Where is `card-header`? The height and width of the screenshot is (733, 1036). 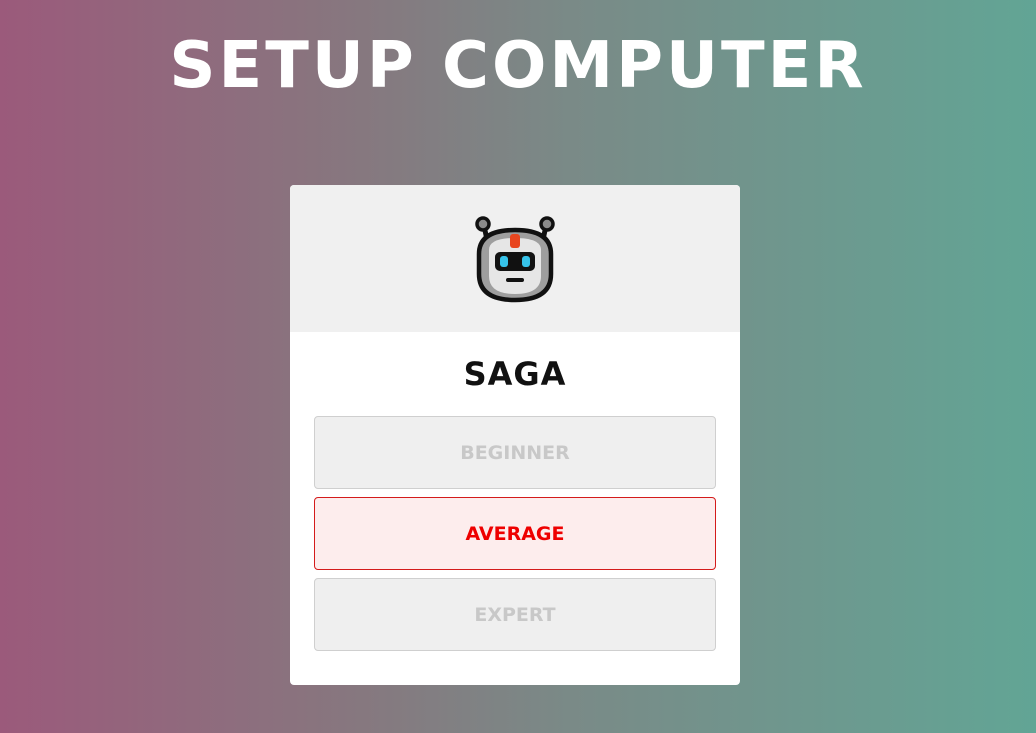 card-header is located at coordinates (515, 258).